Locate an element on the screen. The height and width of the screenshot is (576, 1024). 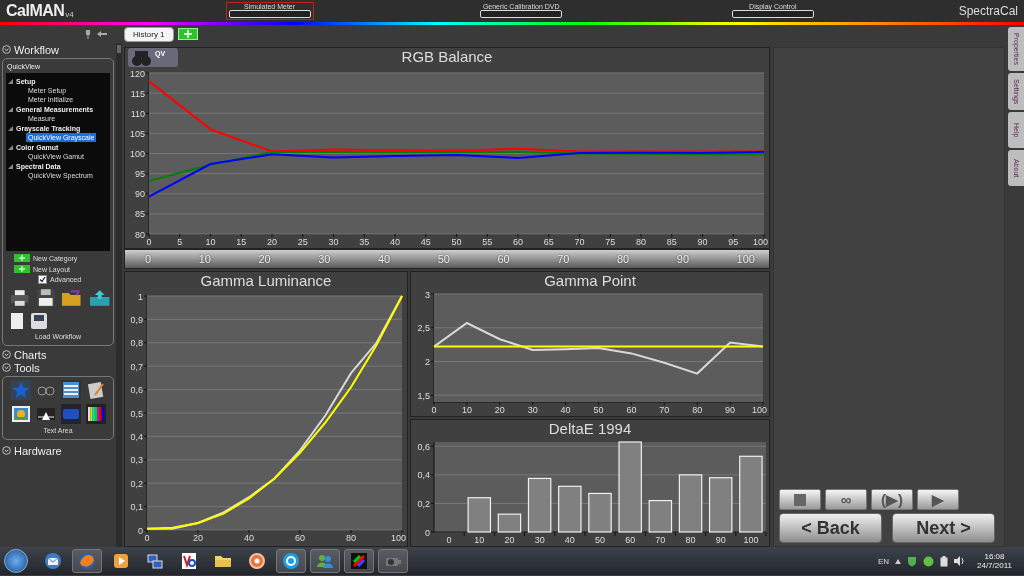
envelope-icon is located at coordinates (53, 561).